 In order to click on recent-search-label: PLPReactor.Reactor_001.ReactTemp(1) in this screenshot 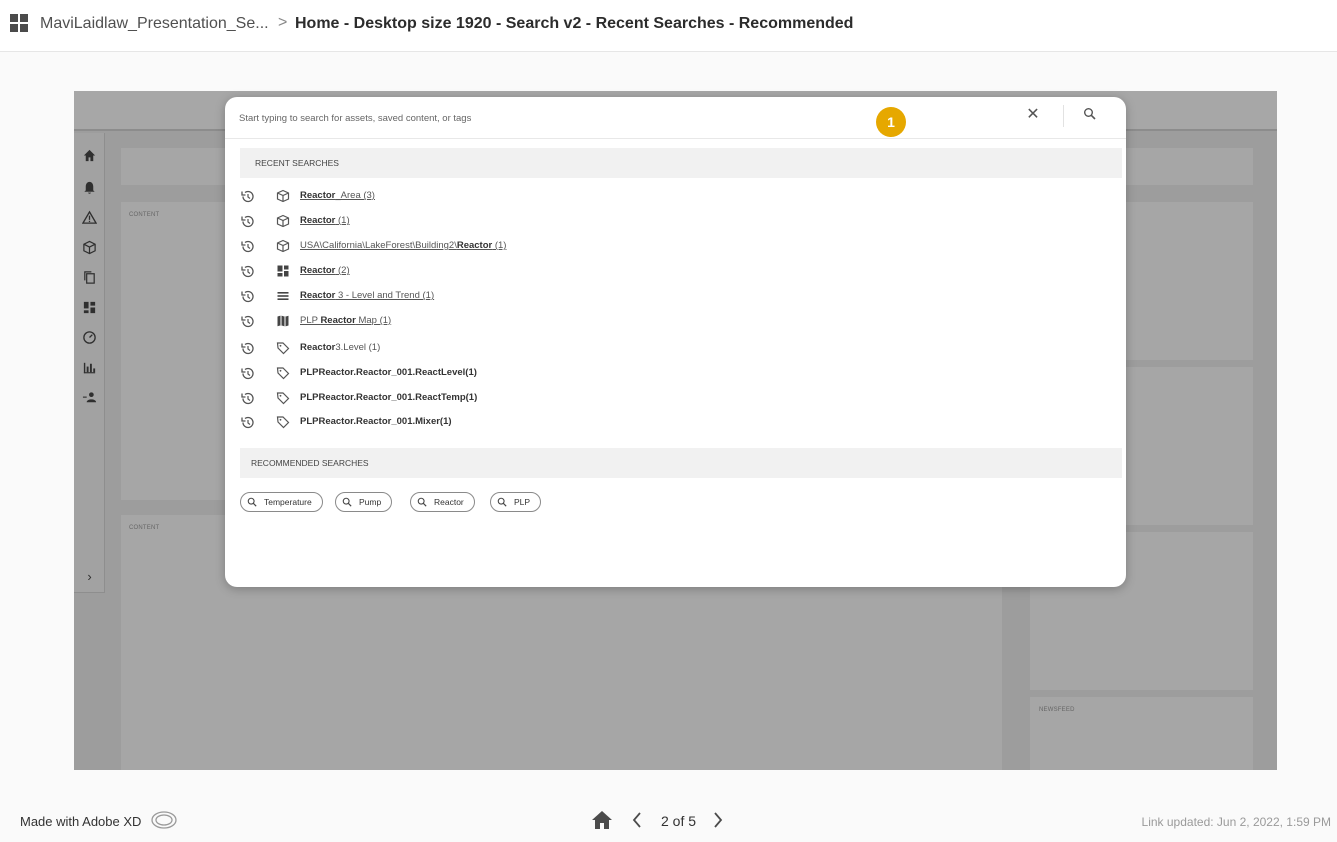, I will do `click(388, 397)`.